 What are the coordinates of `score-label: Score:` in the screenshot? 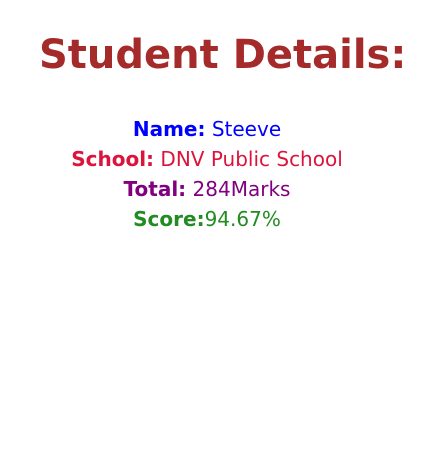 It's located at (169, 219).